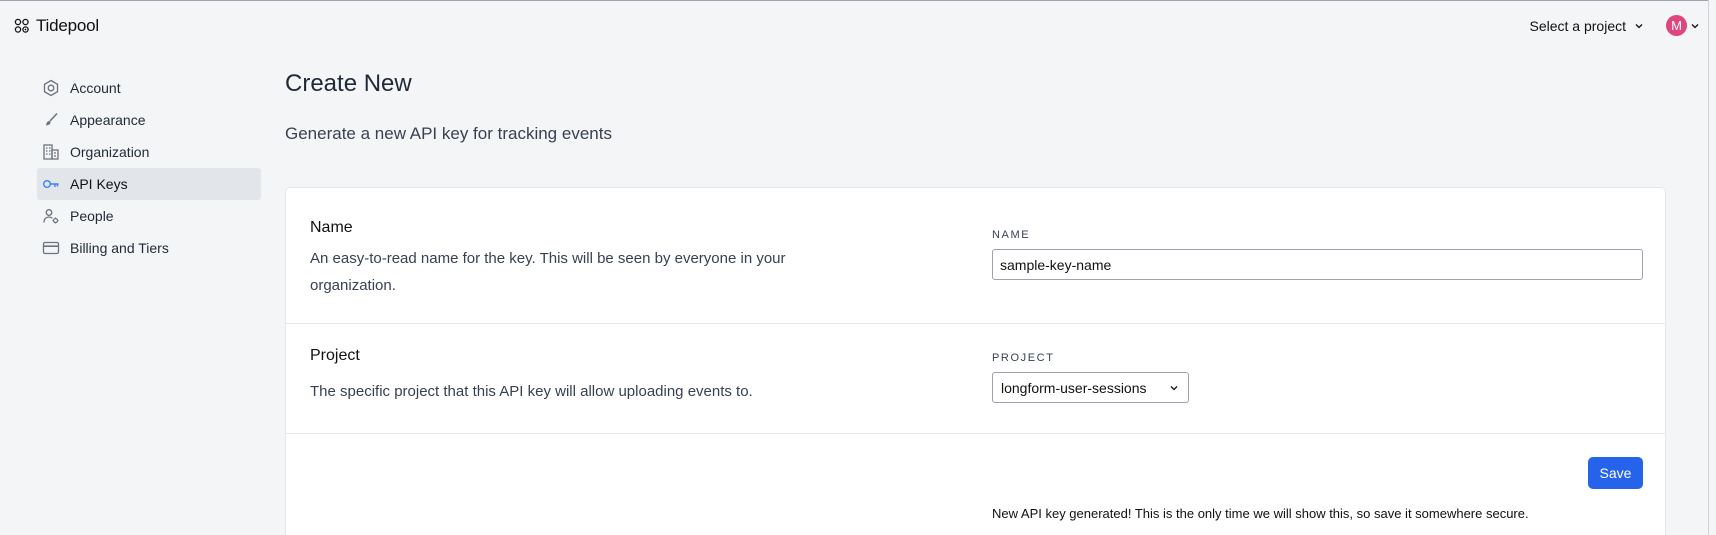 The width and height of the screenshot is (1716, 535). What do you see at coordinates (1023, 358) in the screenshot?
I see `project-field-label: PROJECT` at bounding box center [1023, 358].